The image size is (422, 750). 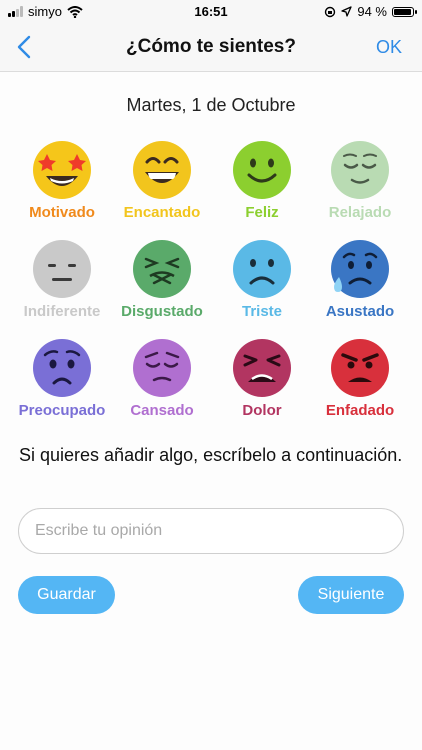 What do you see at coordinates (360, 410) in the screenshot?
I see `emotion-label: Enfadado` at bounding box center [360, 410].